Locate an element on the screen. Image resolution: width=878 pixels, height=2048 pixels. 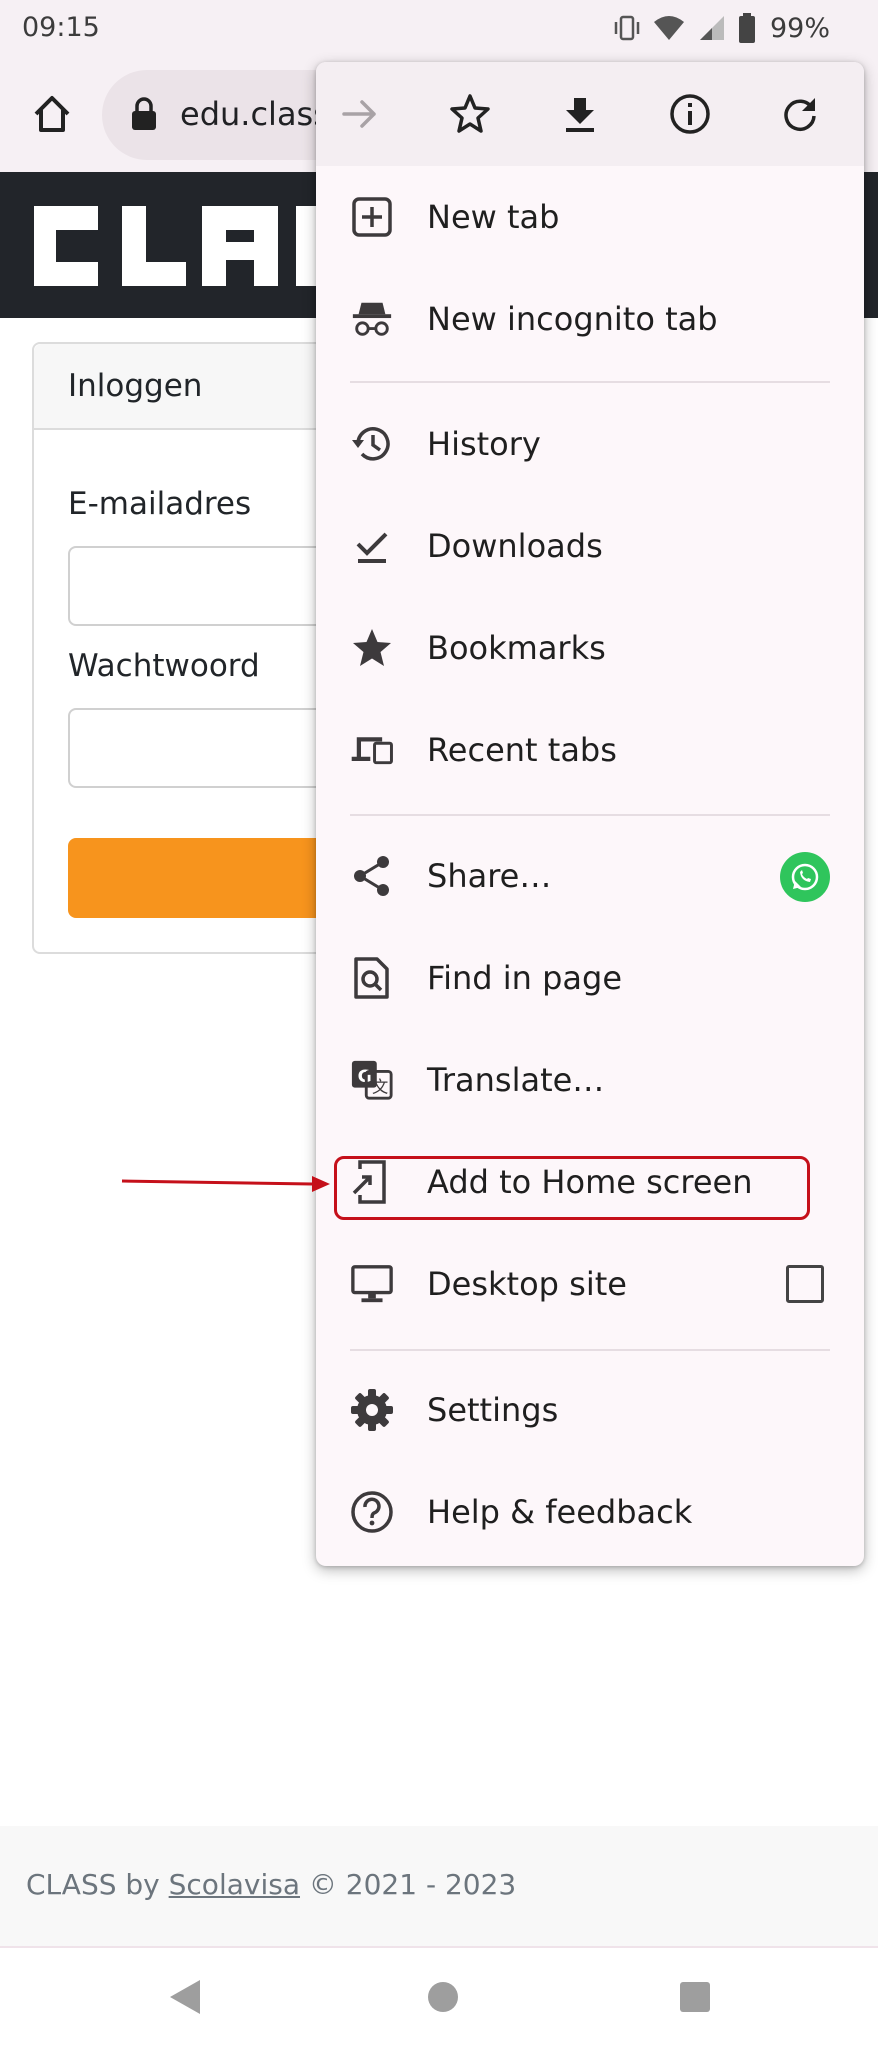
menu-item-downloads: Downloads is located at coordinates (590, 546).